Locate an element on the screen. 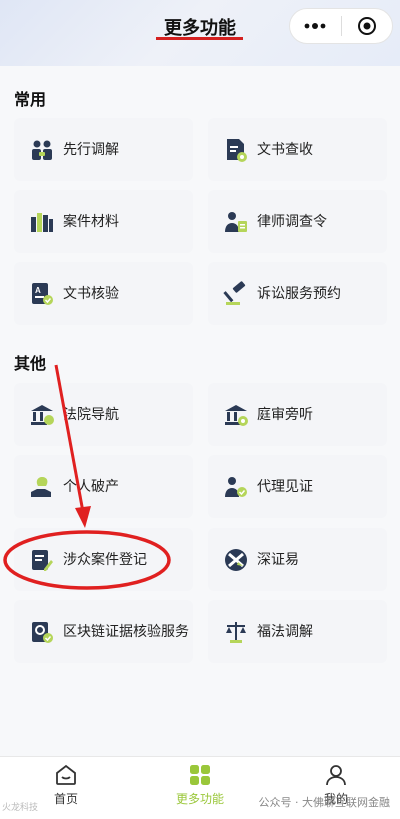 The image size is (400, 819). scales-icon is located at coordinates (236, 632).